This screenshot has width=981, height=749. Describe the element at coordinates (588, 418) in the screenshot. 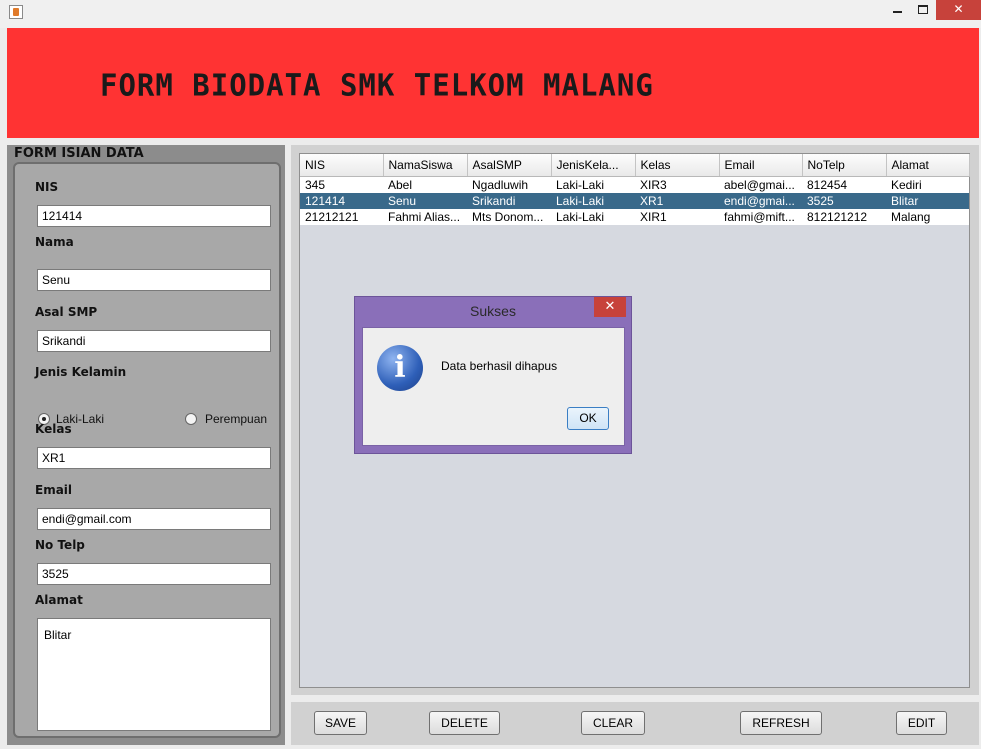

I see `ok-button: OK` at that location.